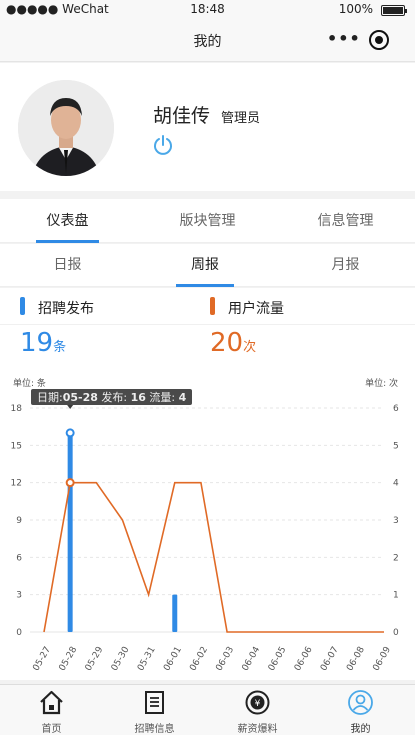 This screenshot has width=415, height=735. Describe the element at coordinates (50, 397) in the screenshot. I see `tooltip-part-0: 日期:` at that location.